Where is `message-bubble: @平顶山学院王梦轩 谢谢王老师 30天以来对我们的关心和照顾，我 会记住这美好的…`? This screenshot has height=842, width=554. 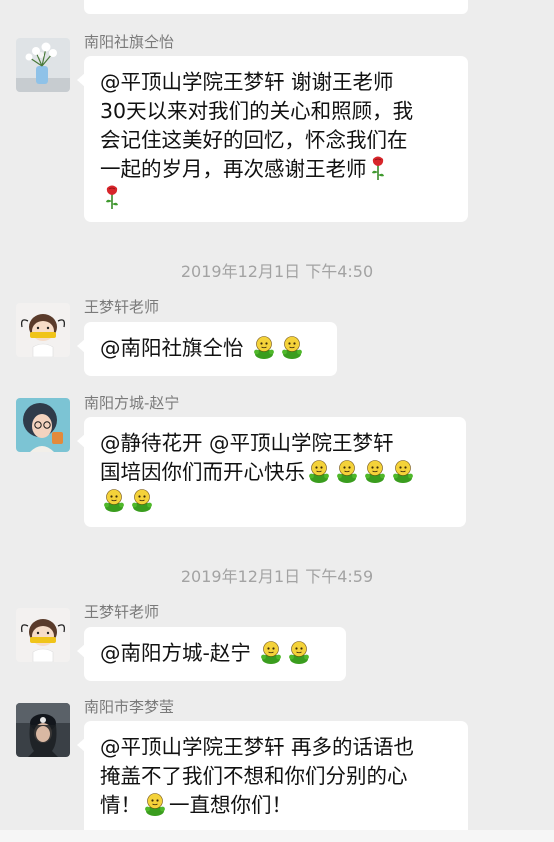
message-bubble: @平顶山学院王梦轩 谢谢王老师 30天以来对我们的关心和照顾，我 会记住这美好的… is located at coordinates (272, 139).